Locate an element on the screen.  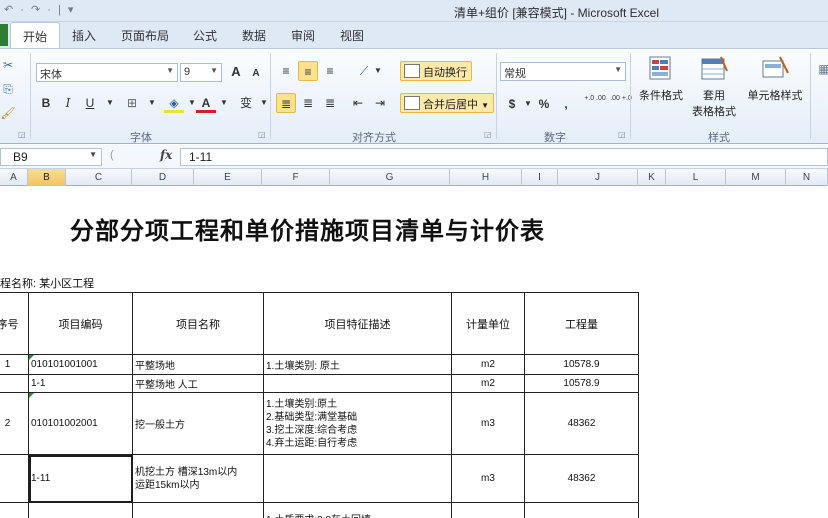
header-name: 项目名称 is located at coordinates (198, 323).